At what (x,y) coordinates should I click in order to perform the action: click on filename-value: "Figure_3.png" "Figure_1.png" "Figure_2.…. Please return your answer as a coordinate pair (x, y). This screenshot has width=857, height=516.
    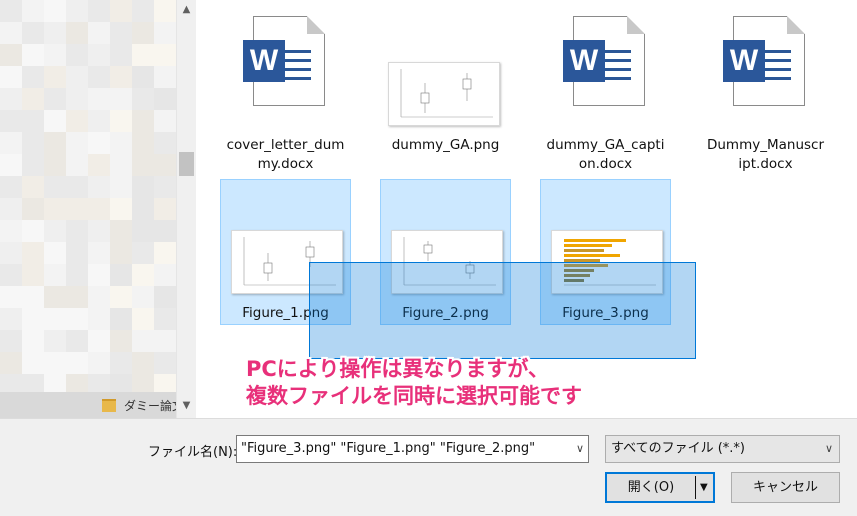
    Looking at the image, I should click on (388, 448).